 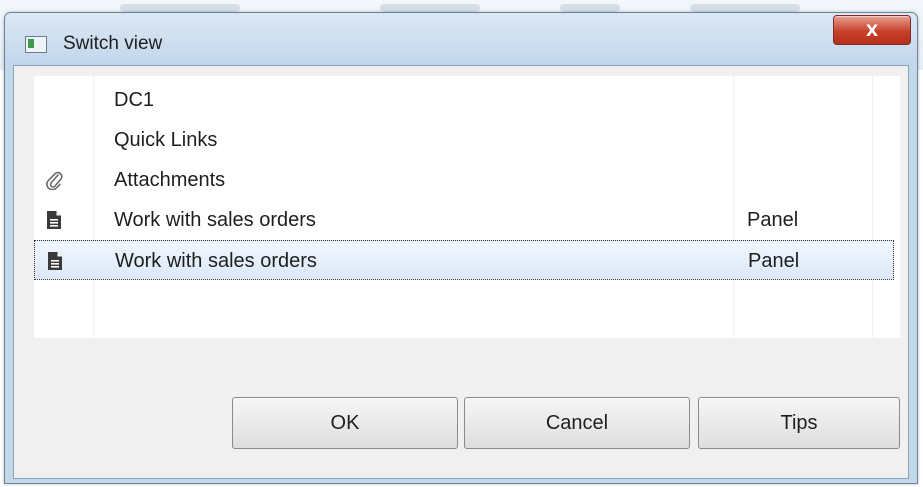 I want to click on list-item-selected: Work with sales orders Panel, so click(x=464, y=260).